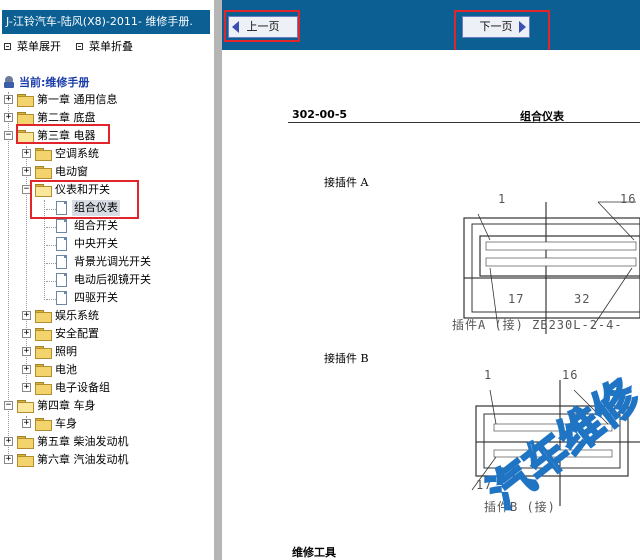 The height and width of the screenshot is (560, 640). What do you see at coordinates (314, 552) in the screenshot?
I see `section-heading: 维修工具` at bounding box center [314, 552].